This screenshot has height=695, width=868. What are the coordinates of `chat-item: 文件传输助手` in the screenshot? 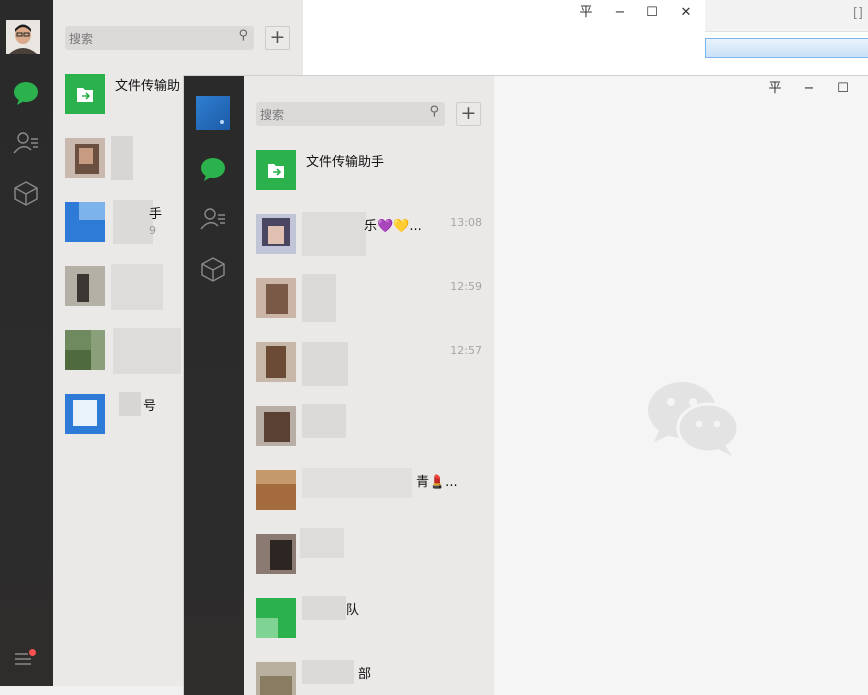 It's located at (369, 170).